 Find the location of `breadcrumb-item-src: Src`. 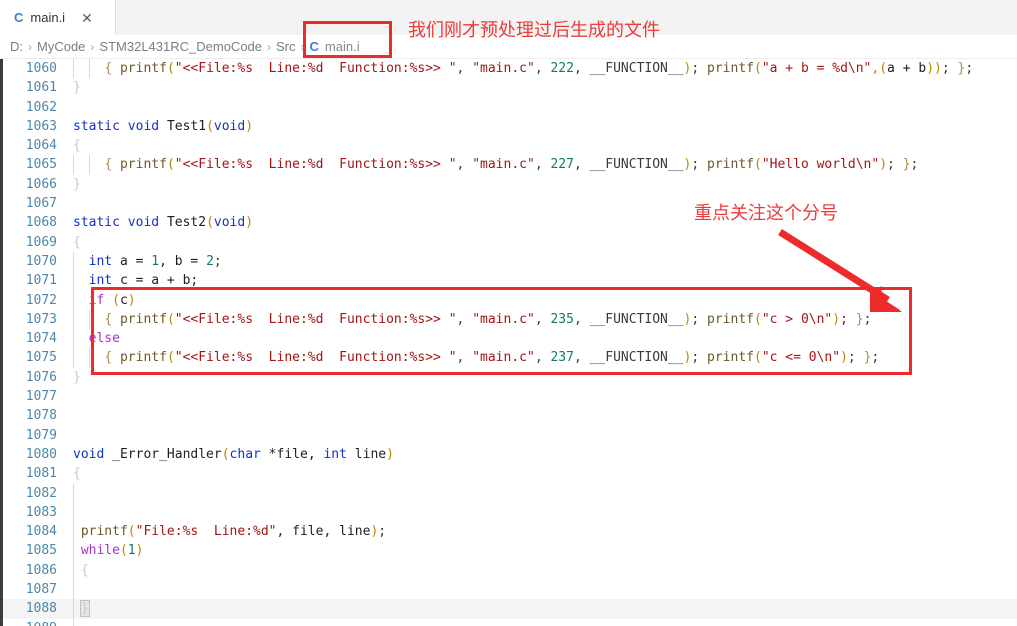

breadcrumb-item-src: Src is located at coordinates (286, 46).